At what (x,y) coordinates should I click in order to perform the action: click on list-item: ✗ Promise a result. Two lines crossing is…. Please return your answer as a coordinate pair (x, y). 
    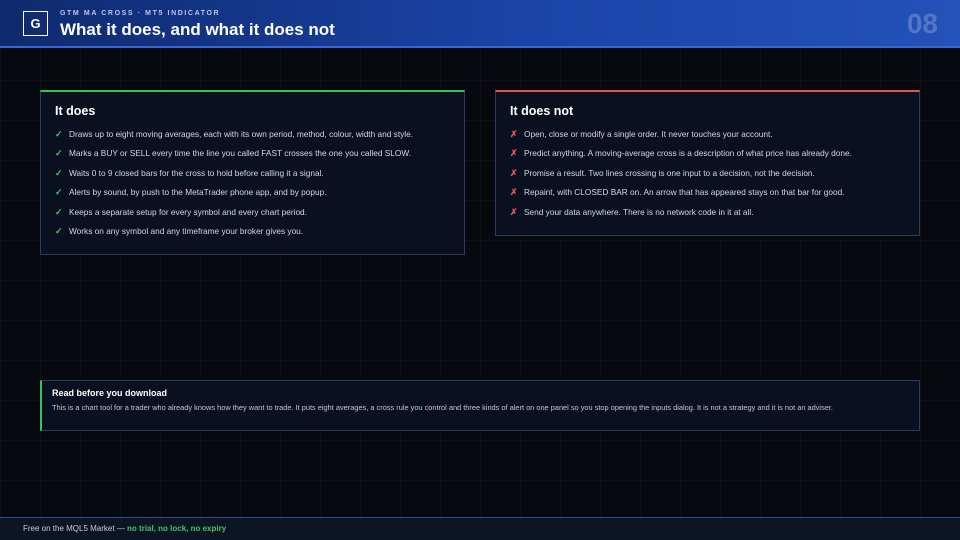
    Looking at the image, I should click on (709, 177).